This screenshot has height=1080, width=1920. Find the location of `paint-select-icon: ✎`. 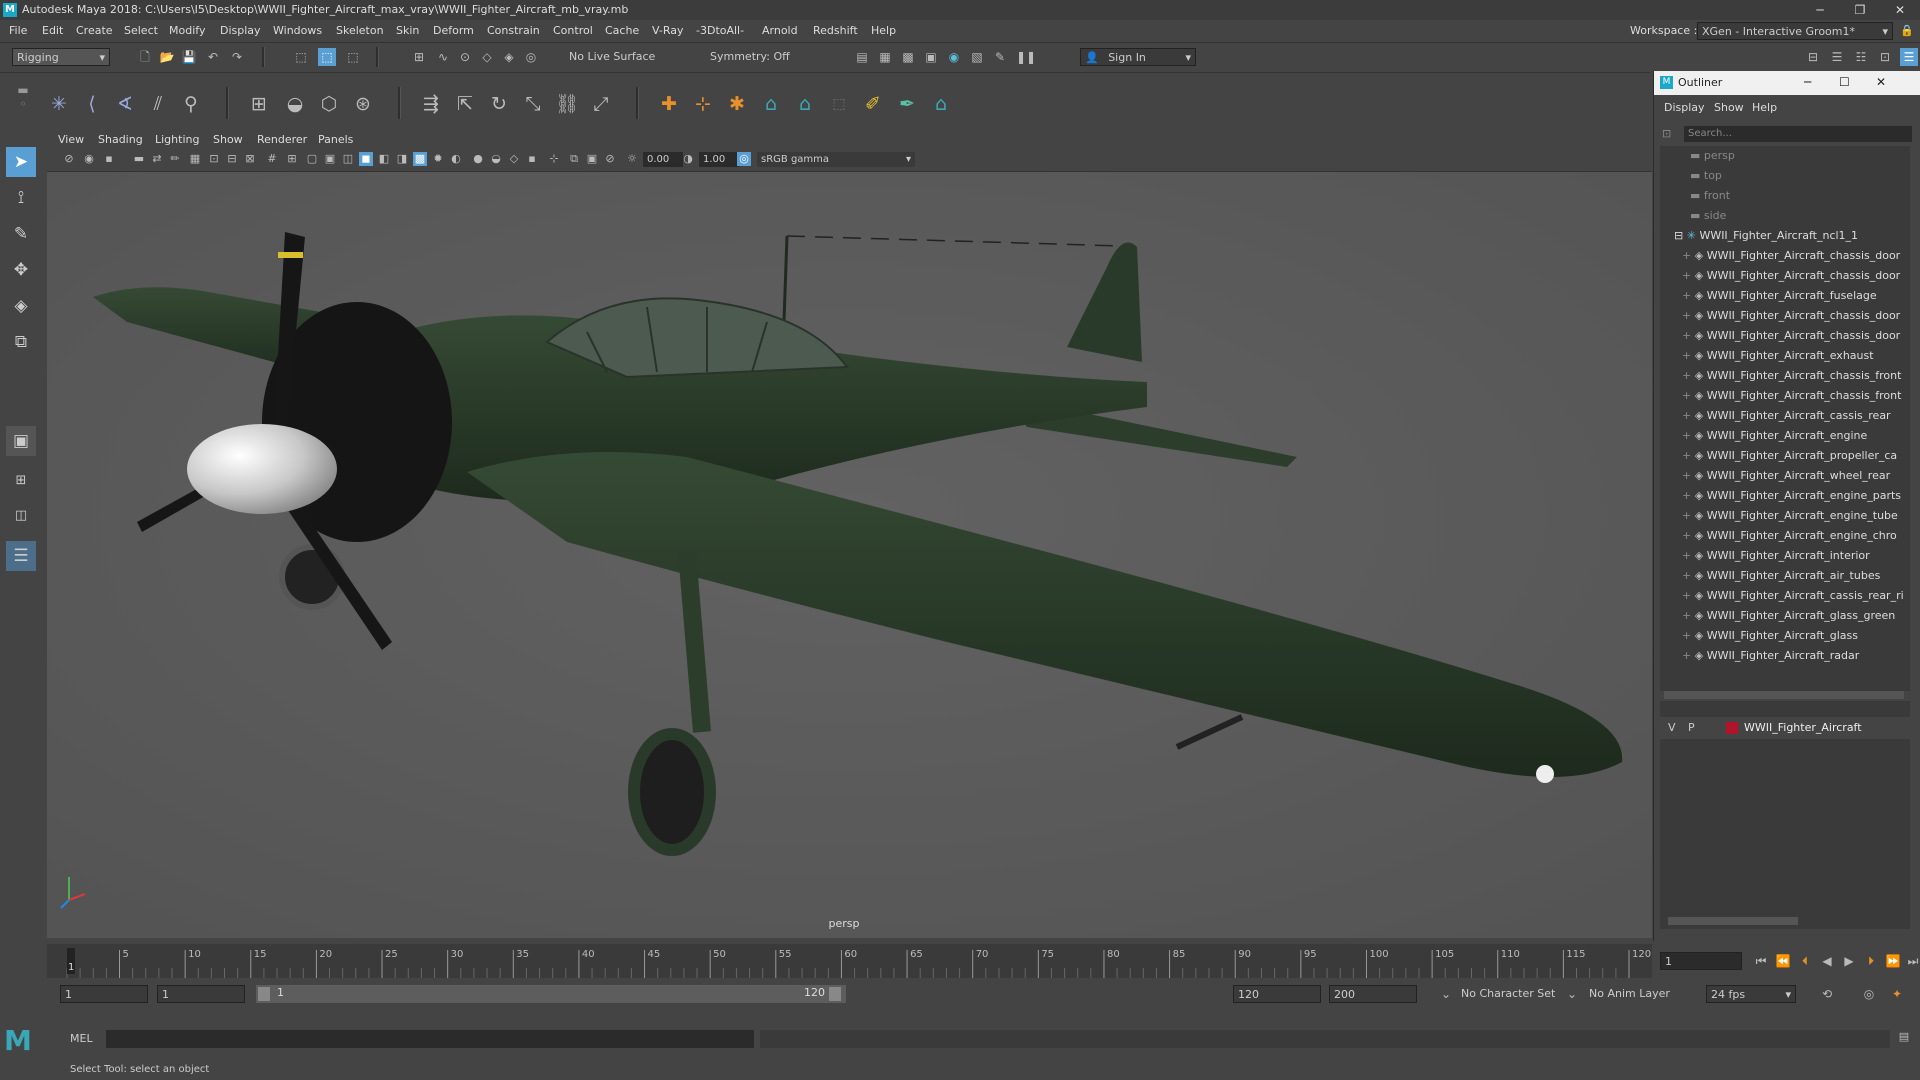

paint-select-icon: ✎ is located at coordinates (21, 234).